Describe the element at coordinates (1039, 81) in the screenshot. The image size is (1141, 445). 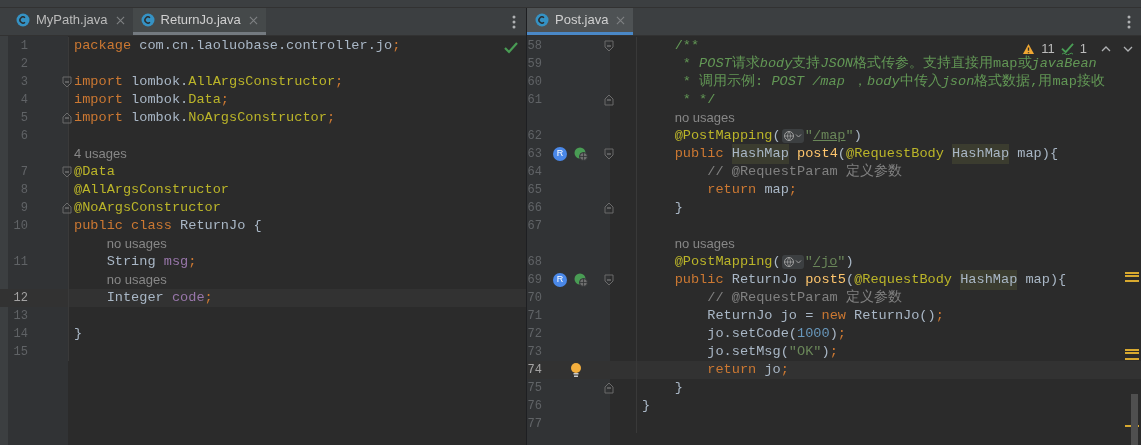
I see `code-text: 格式数据,用map接收` at that location.